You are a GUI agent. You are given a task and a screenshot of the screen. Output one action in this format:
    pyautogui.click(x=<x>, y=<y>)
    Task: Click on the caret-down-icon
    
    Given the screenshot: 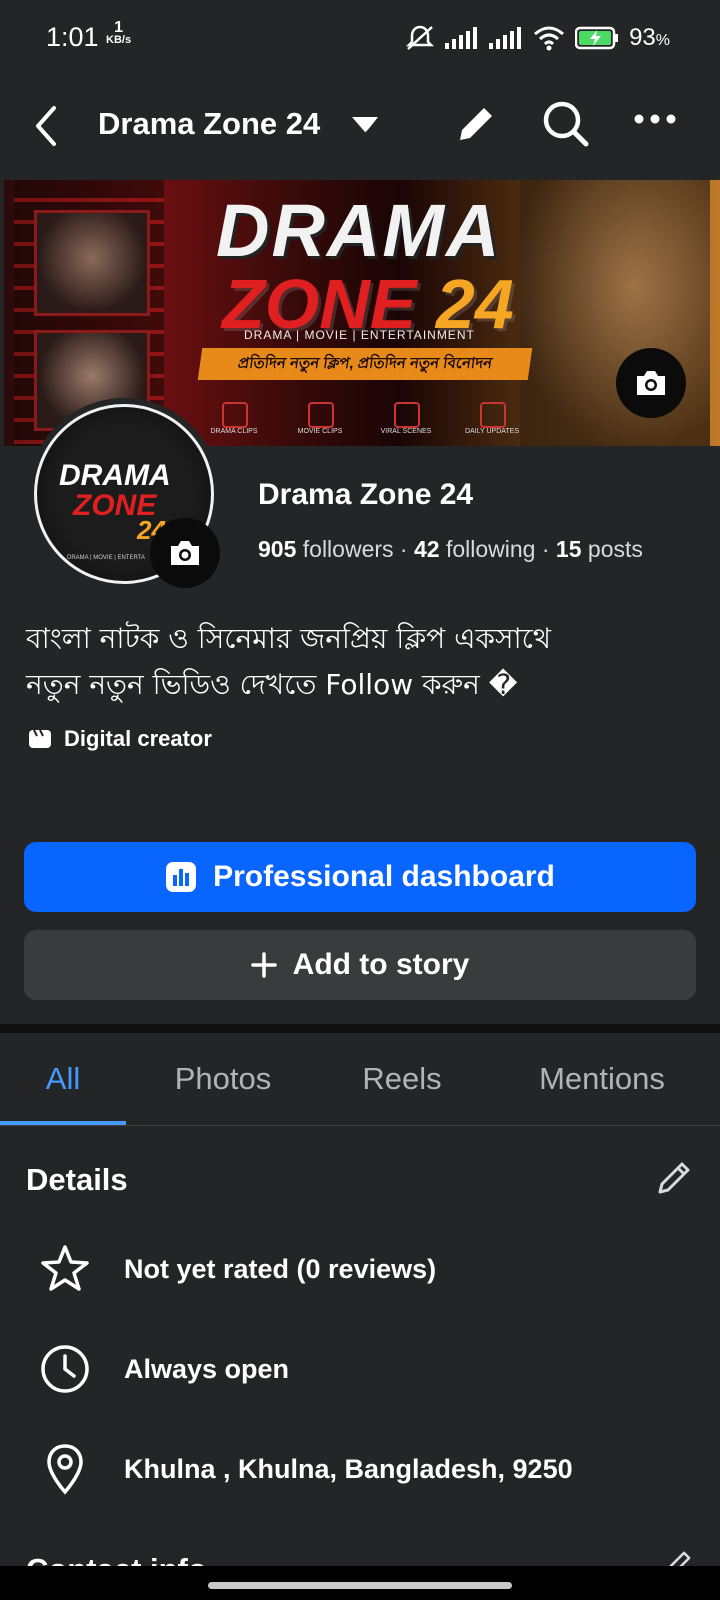 What is the action you would take?
    pyautogui.click(x=365, y=126)
    